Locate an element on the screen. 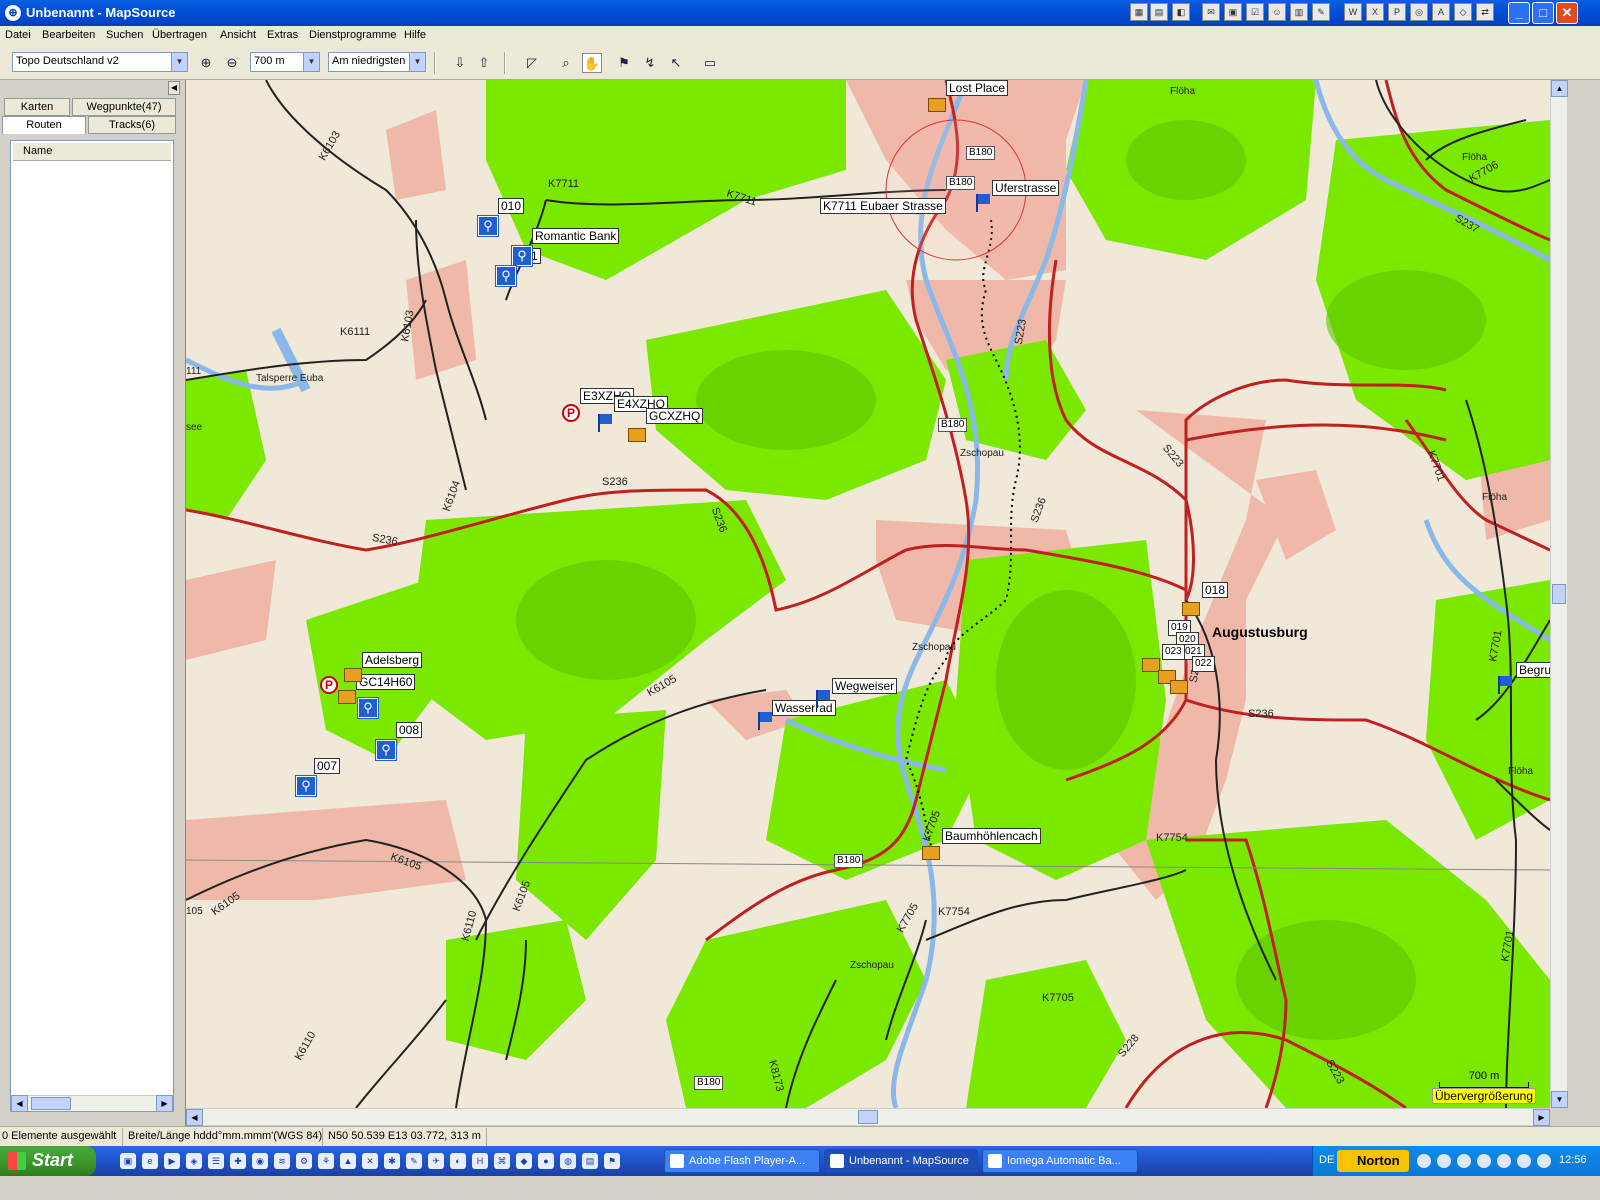 This screenshot has width=1600, height=1200. pointer-tool-icon: ↖ is located at coordinates (676, 63).